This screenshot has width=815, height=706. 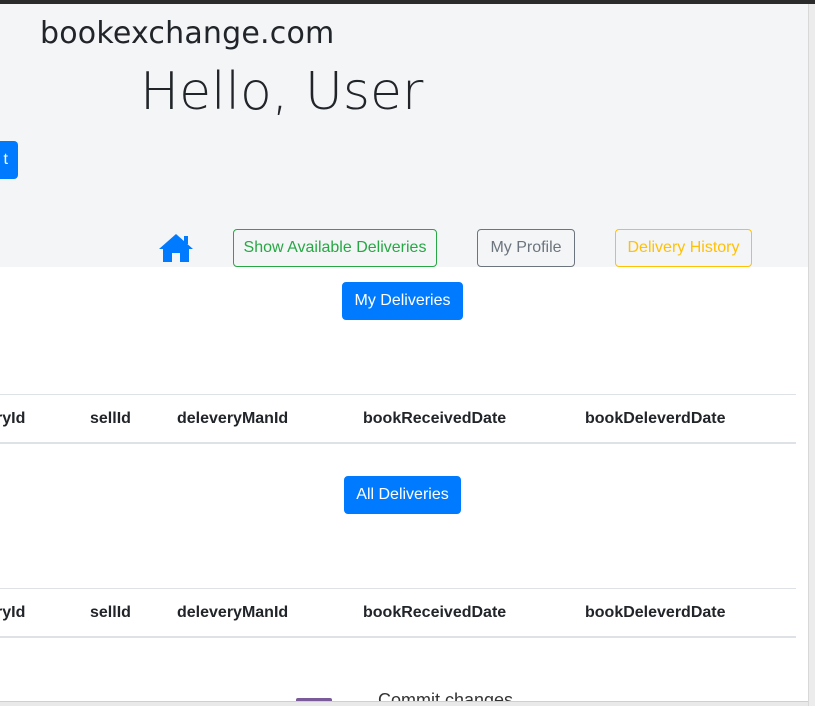 What do you see at coordinates (404, 703) in the screenshot?
I see `window-bottom-border` at bounding box center [404, 703].